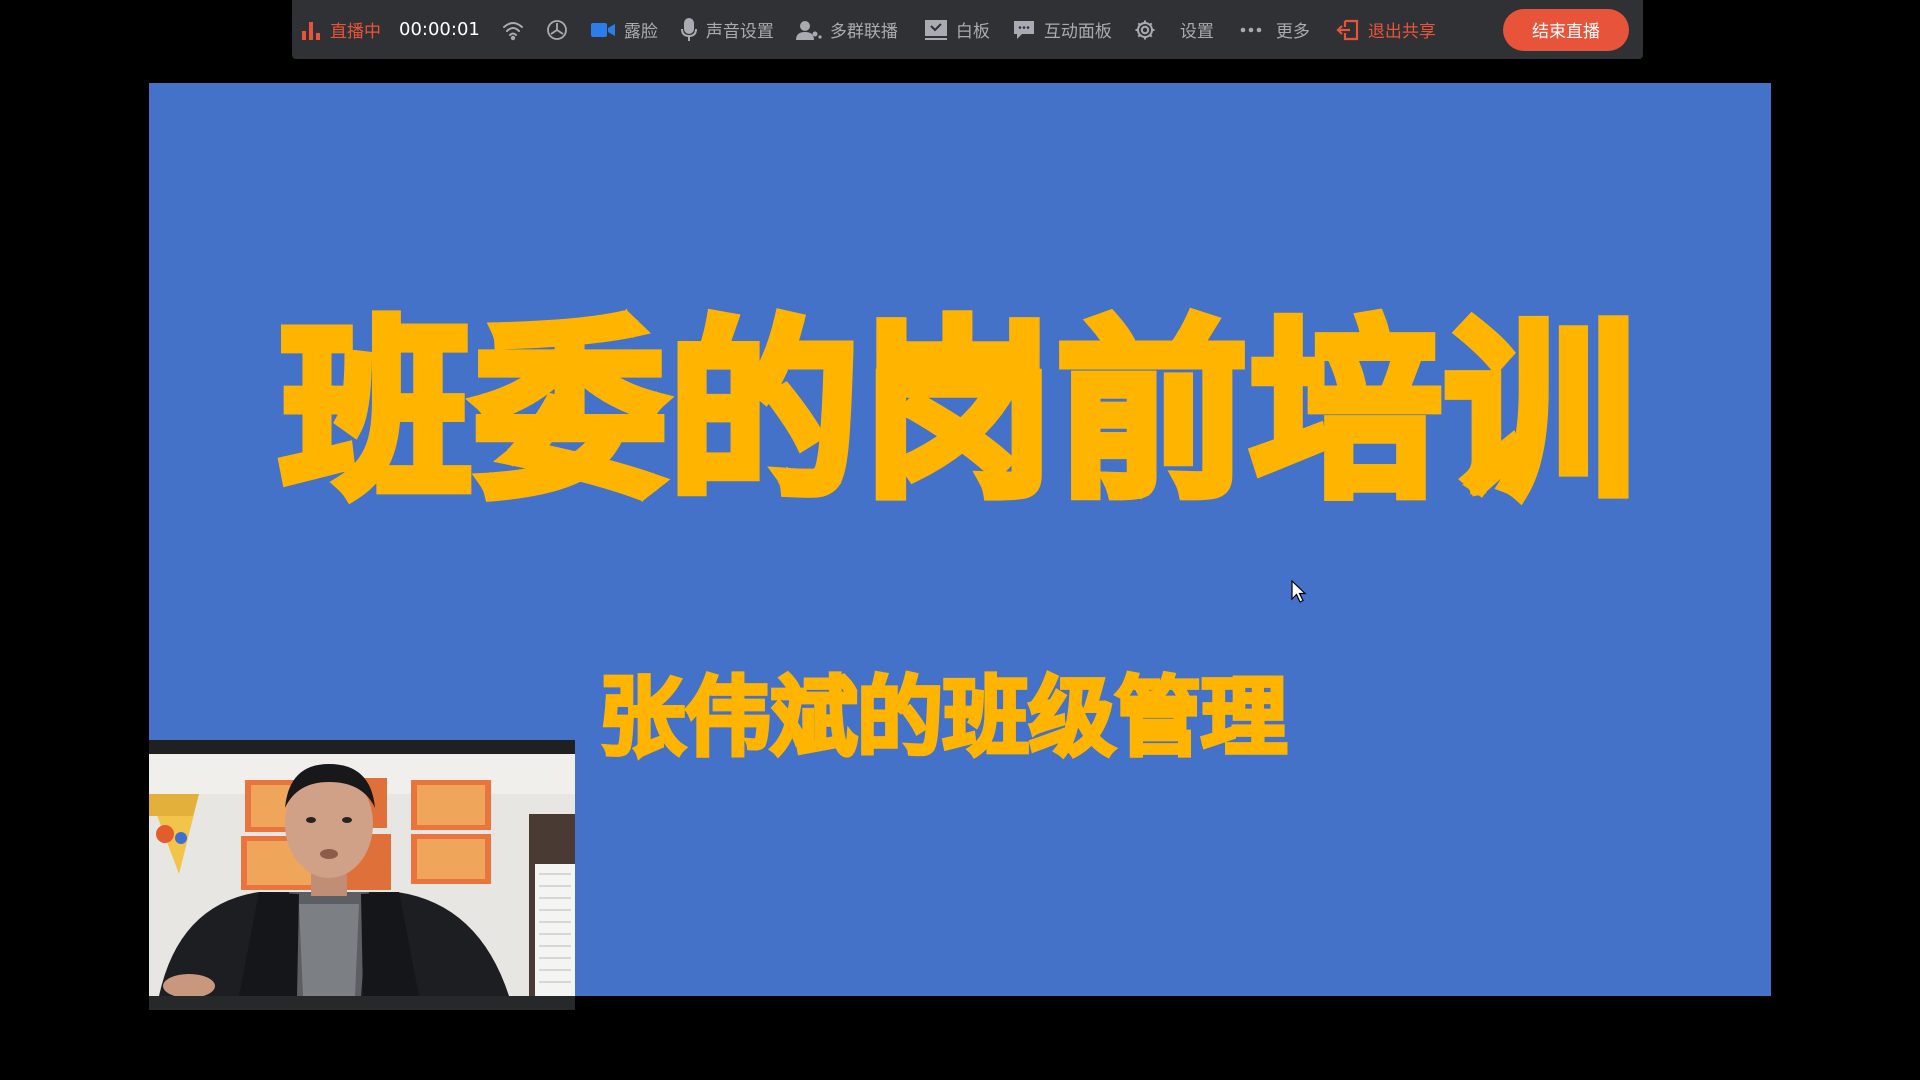 This screenshot has height=1080, width=1920. I want to click on bar-chart-icon, so click(311, 30).